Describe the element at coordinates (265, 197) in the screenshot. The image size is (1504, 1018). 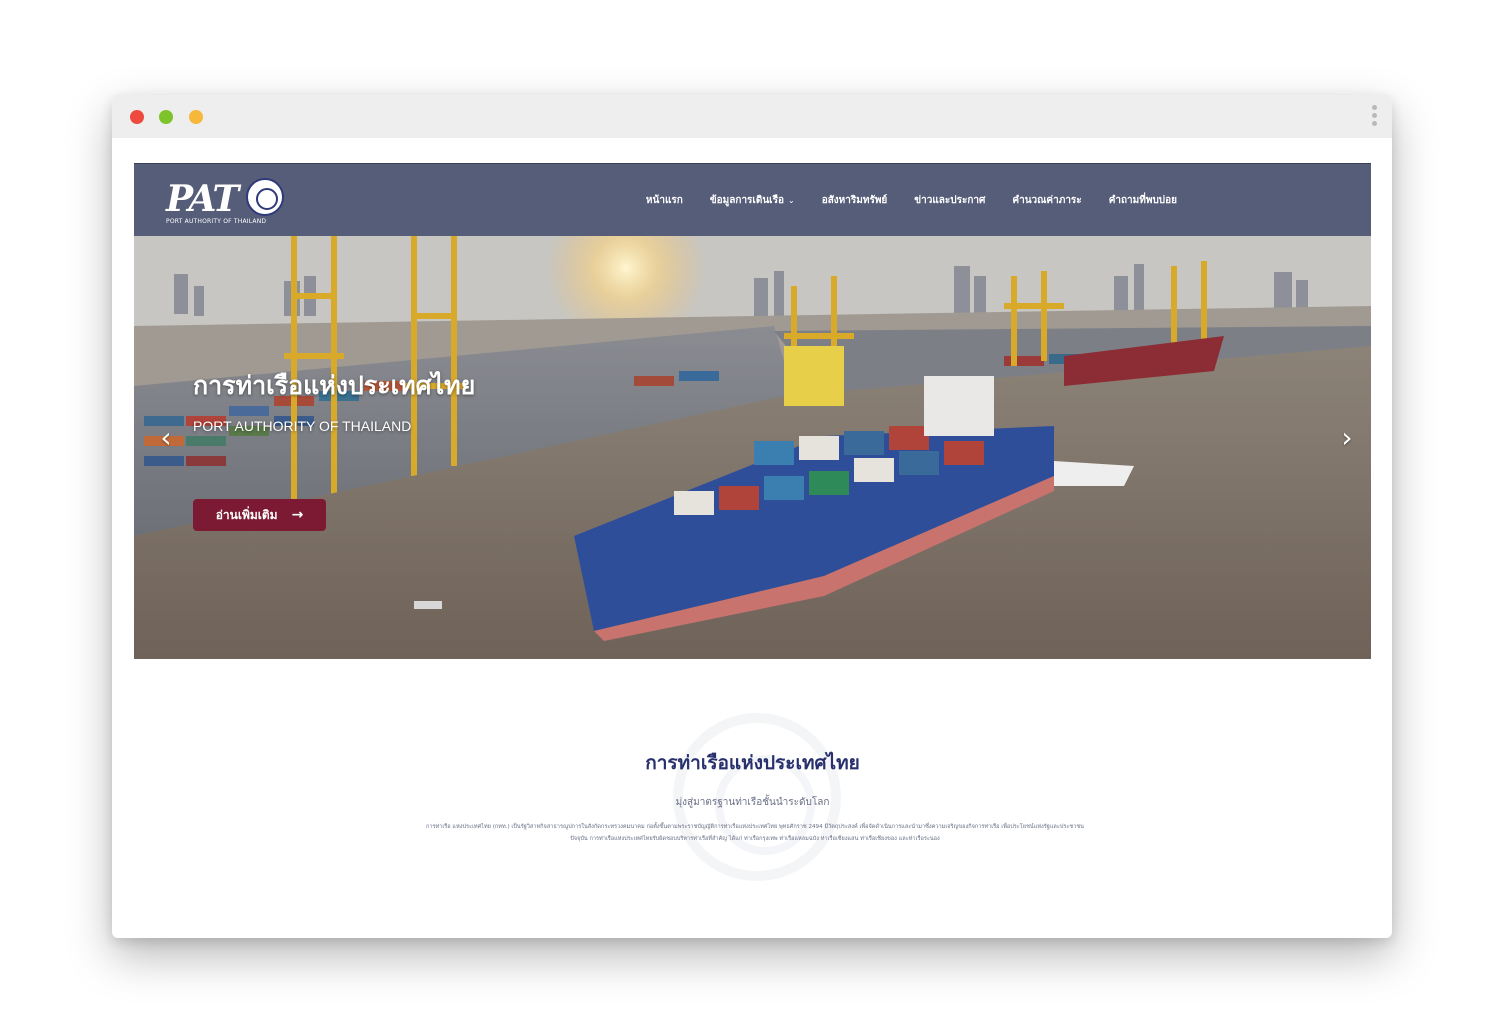
I see `logo-seal-icon` at that location.